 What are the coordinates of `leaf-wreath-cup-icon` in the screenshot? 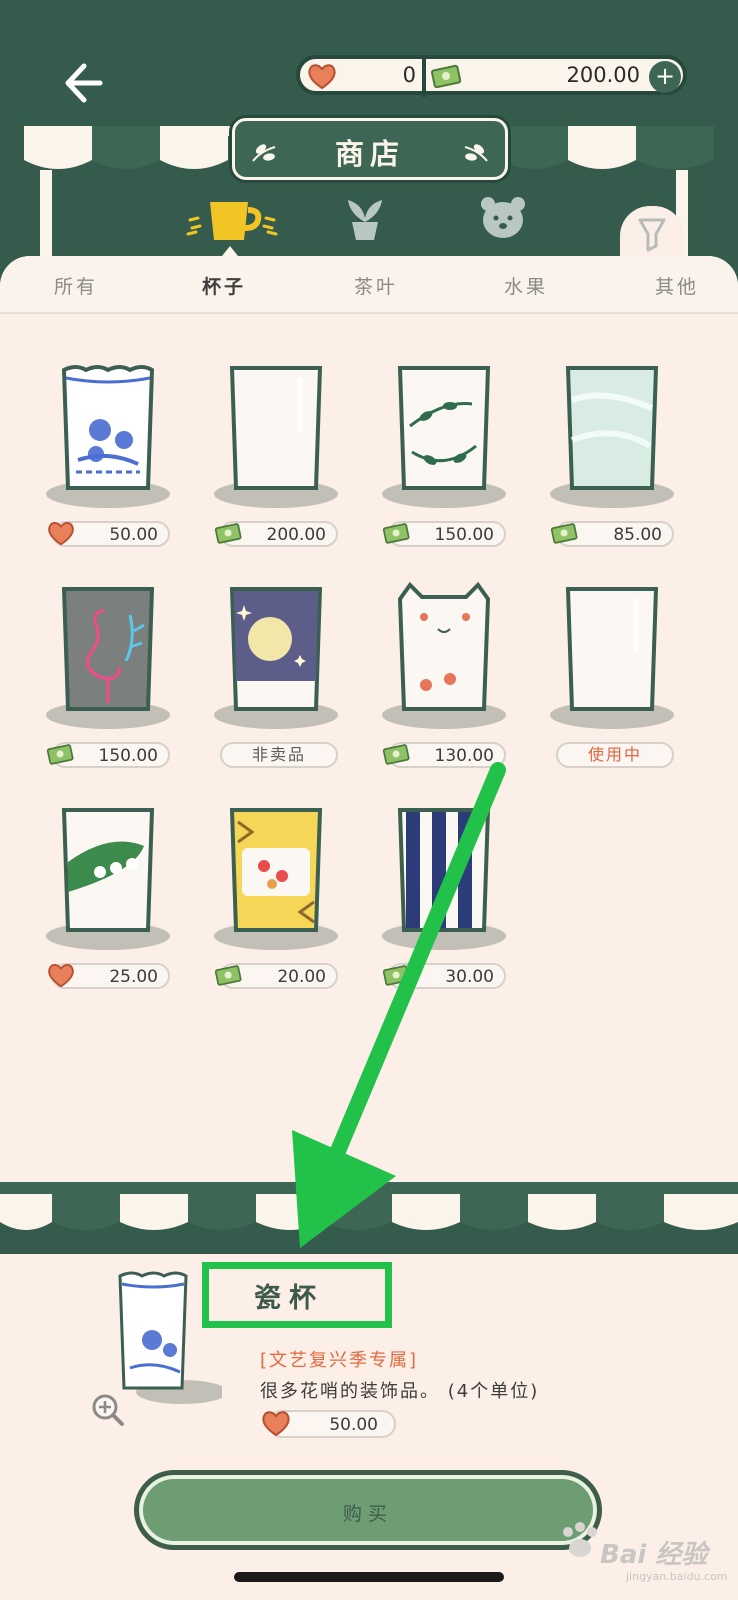 It's located at (444, 437).